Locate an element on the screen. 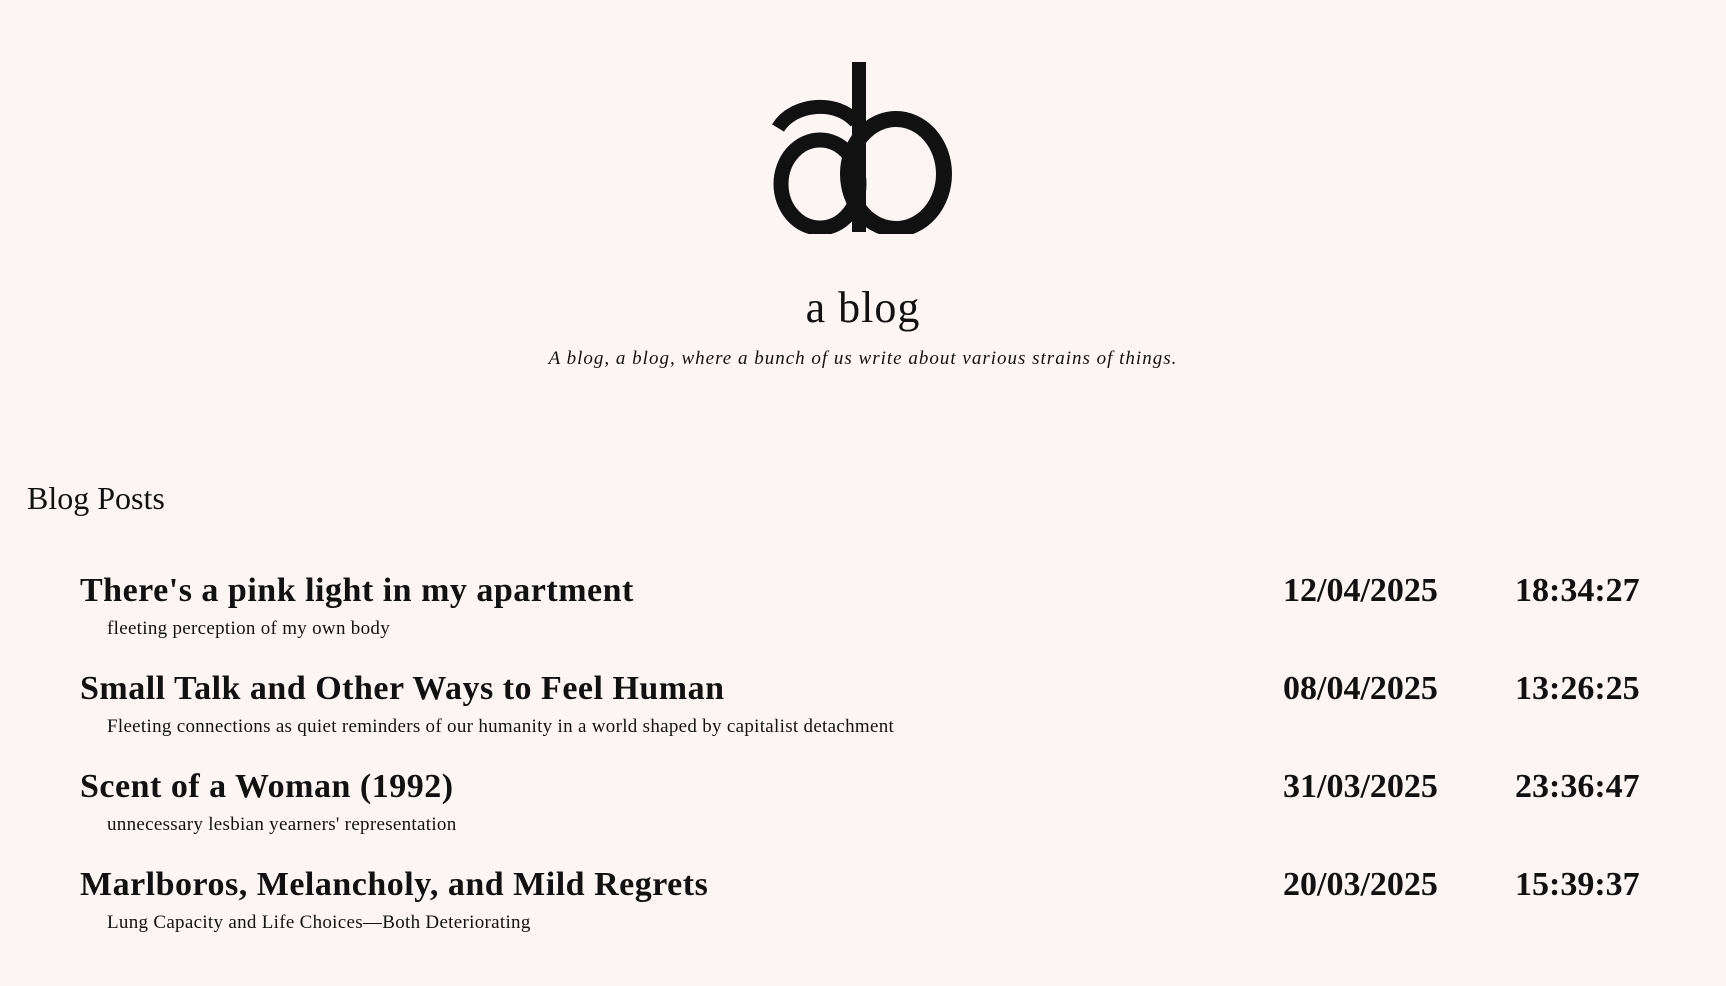 The width and height of the screenshot is (1726, 986). site-title: a blog is located at coordinates (863, 308).